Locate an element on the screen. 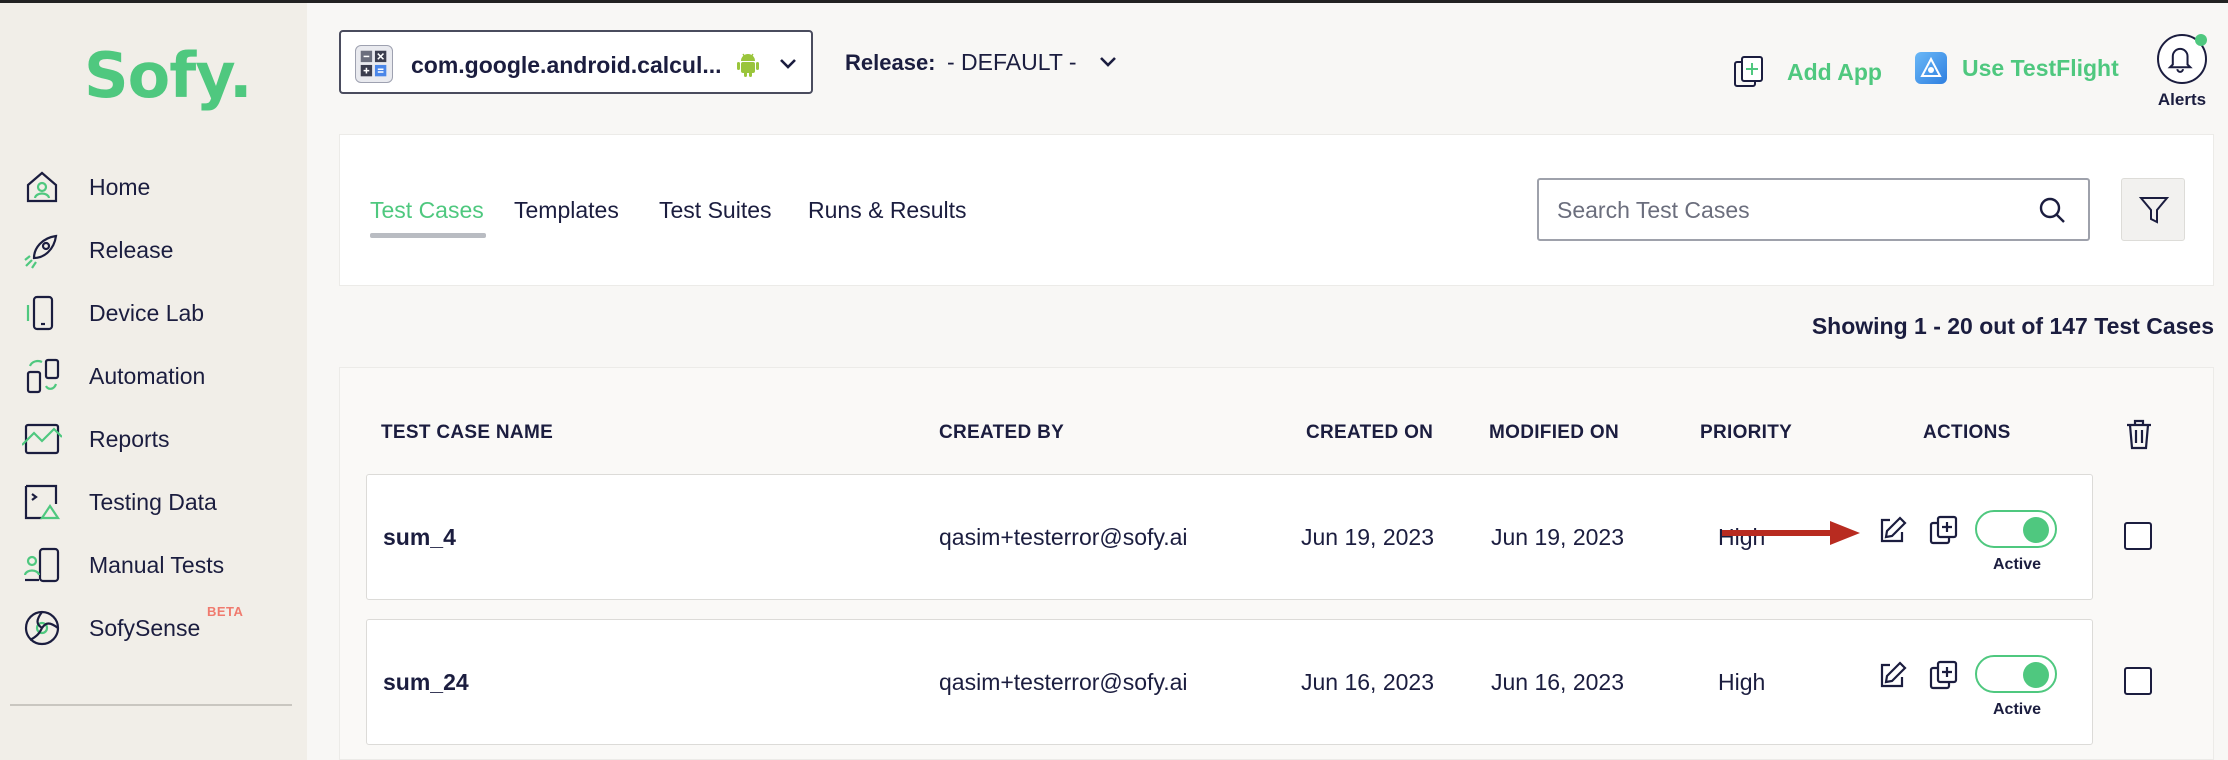  search-icon is located at coordinates (2052, 210).